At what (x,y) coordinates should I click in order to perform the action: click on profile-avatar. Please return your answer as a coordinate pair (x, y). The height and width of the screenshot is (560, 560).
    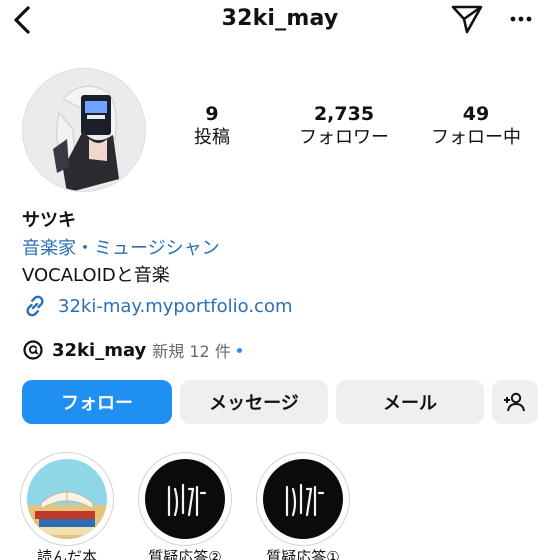
    Looking at the image, I should click on (84, 130).